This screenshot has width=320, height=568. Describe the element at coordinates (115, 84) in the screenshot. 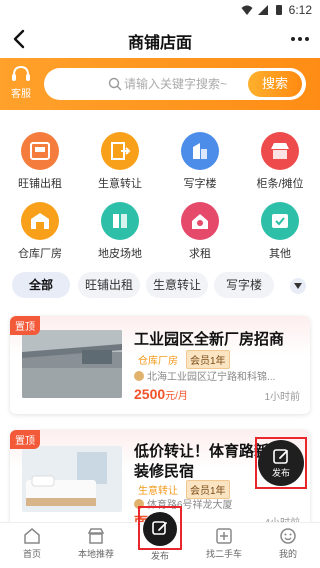

I see `search-icon` at that location.